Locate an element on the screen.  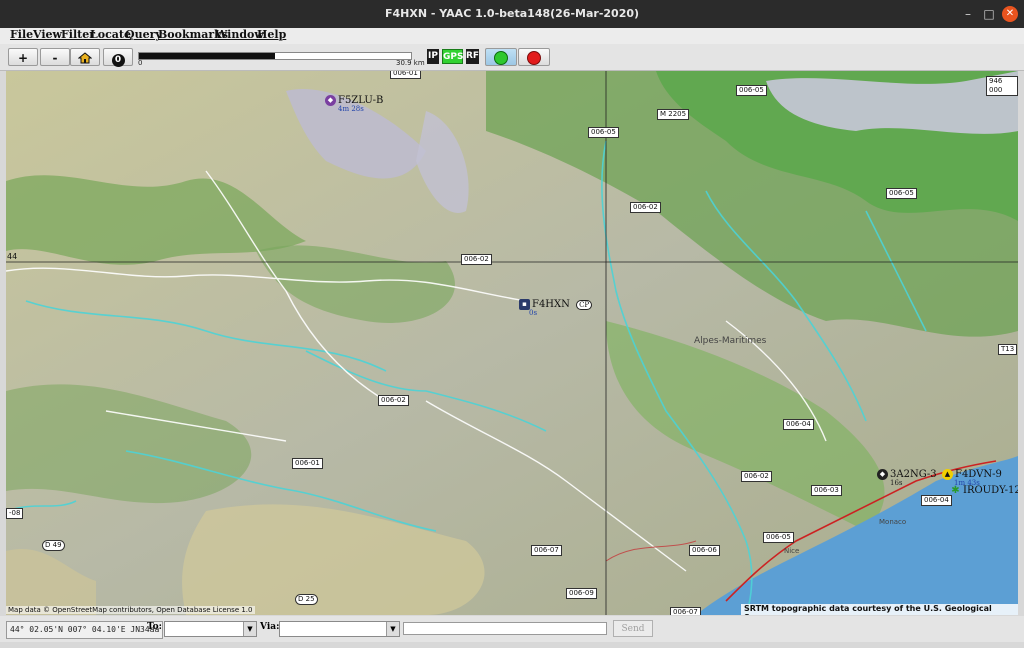
city-label: Monaco is located at coordinates (893, 522).